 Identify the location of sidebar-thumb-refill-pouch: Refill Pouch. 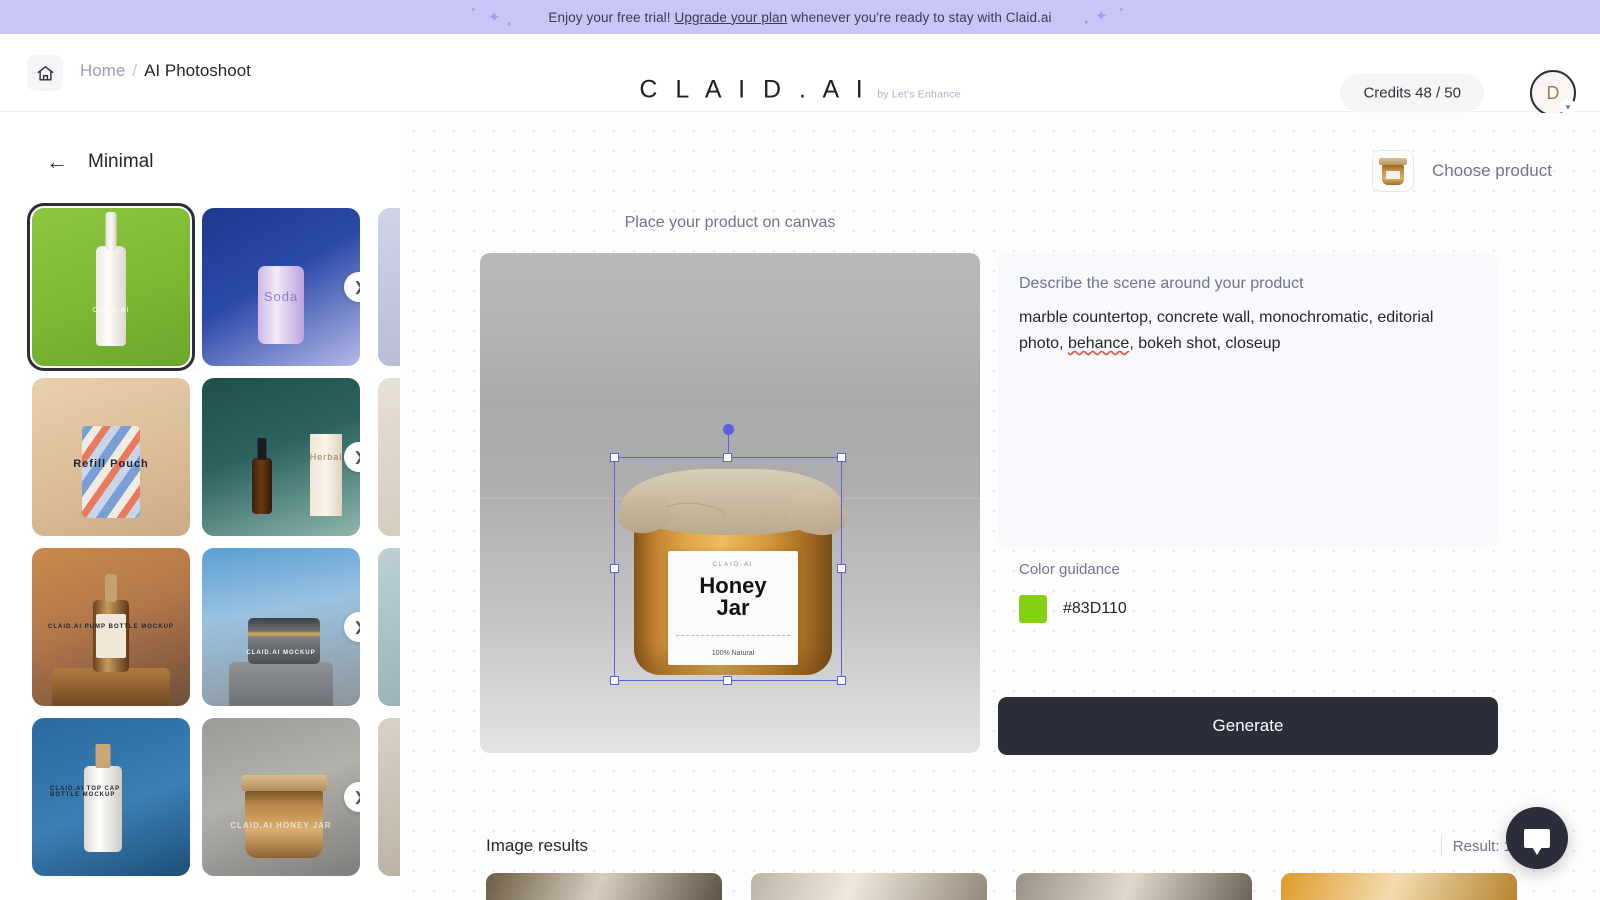
(111, 457).